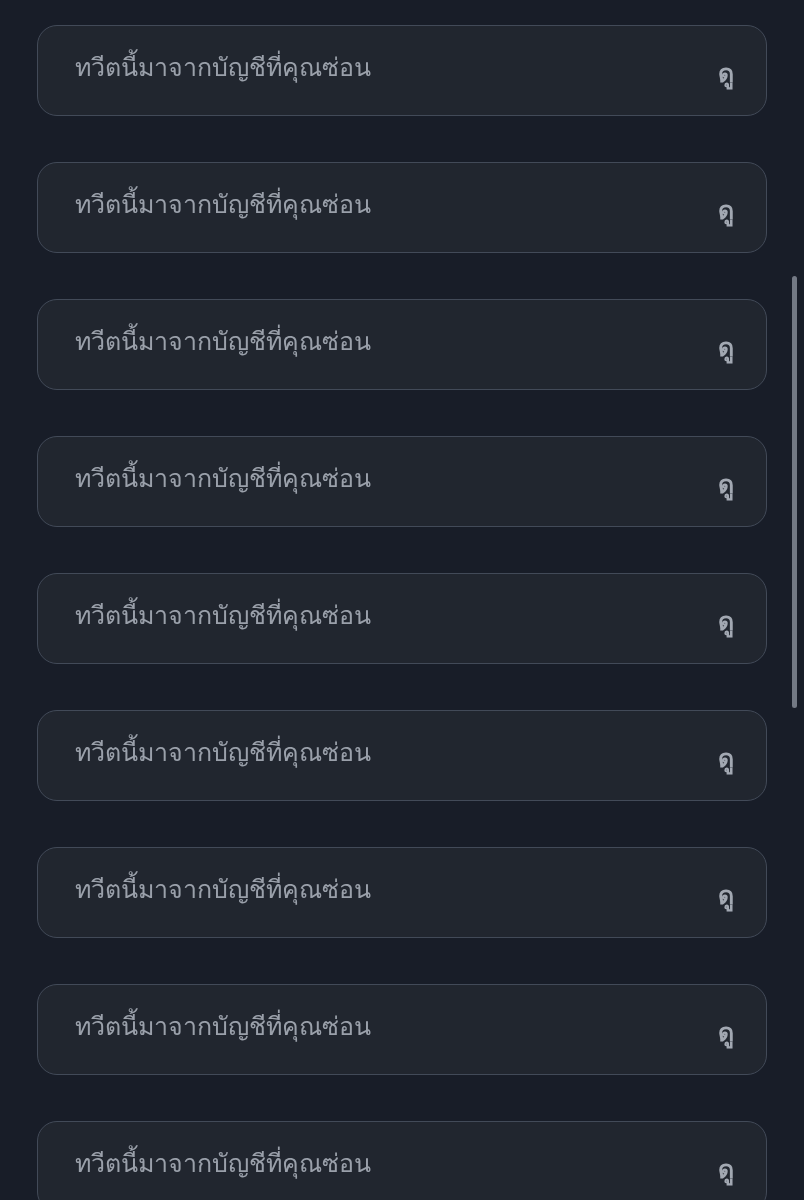 The height and width of the screenshot is (1200, 804). Describe the element at coordinates (794, 492) in the screenshot. I see `scrollbar-thumb` at that location.